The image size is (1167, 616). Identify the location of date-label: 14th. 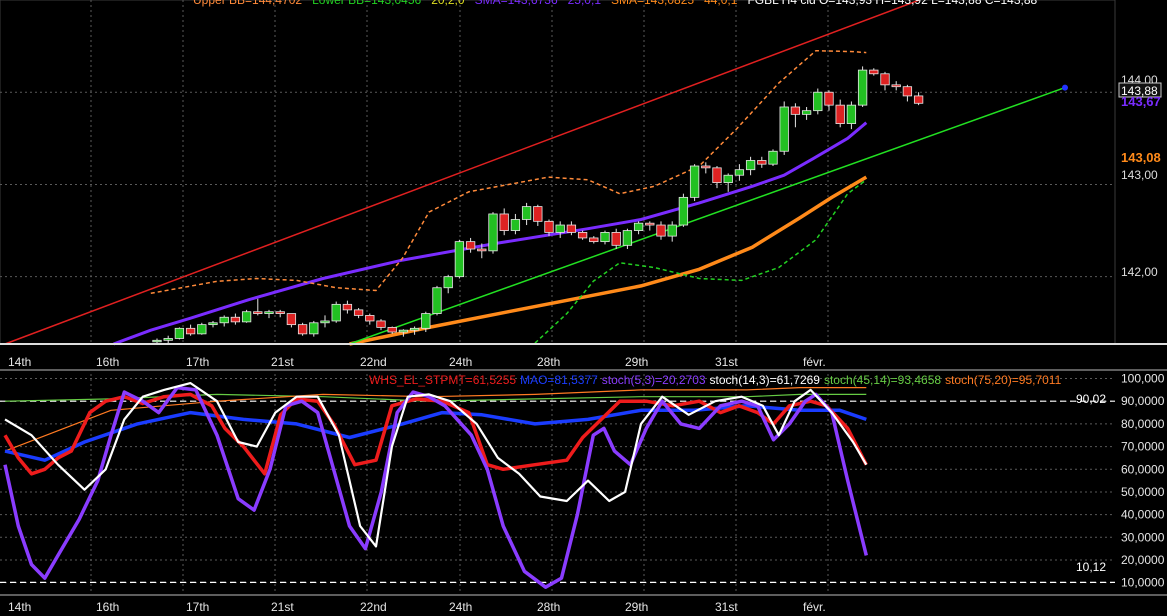
(19, 607).